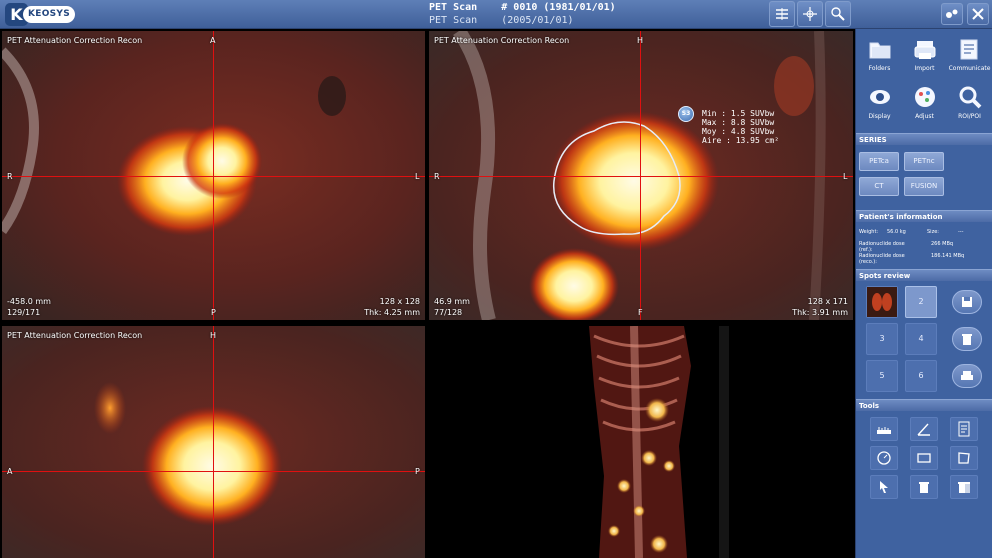 The image size is (992, 558). I want to click on pan-zoom-icon, so click(838, 14).